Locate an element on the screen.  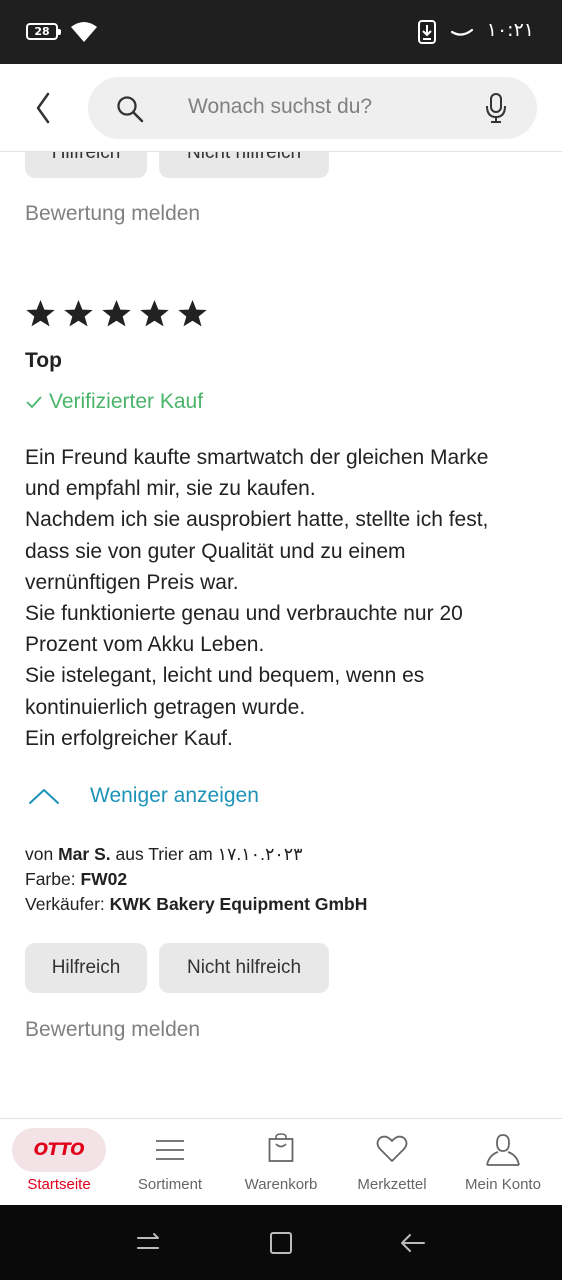
status-bar: 28 ١٠:٢١ is located at coordinates (281, 32).